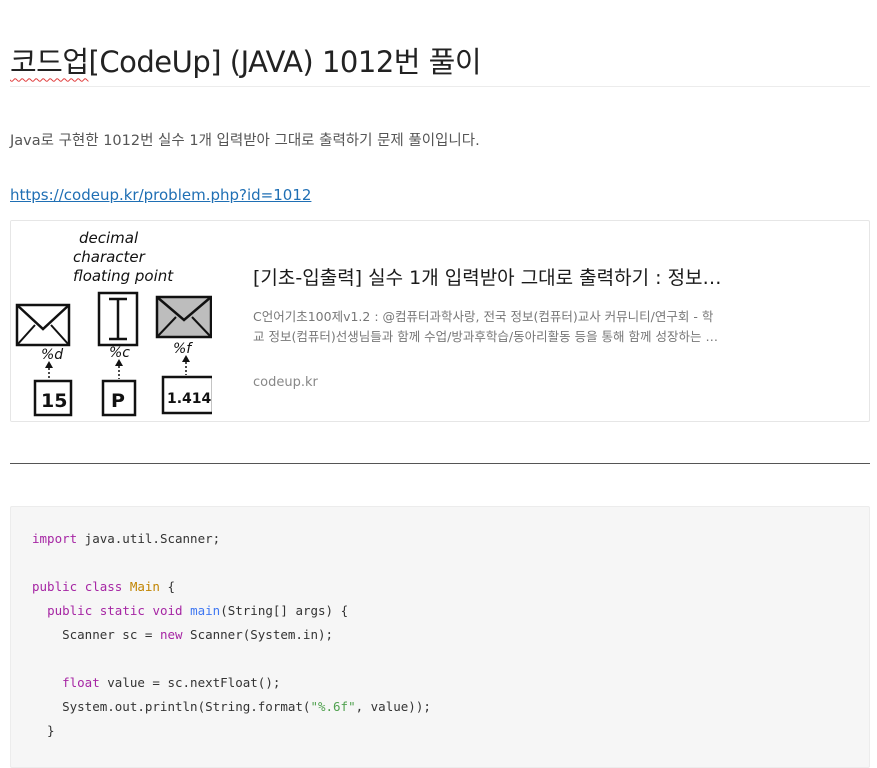 The width and height of the screenshot is (877, 768). What do you see at coordinates (118, 319) in the screenshot?
I see `tall-envelope-icon` at bounding box center [118, 319].